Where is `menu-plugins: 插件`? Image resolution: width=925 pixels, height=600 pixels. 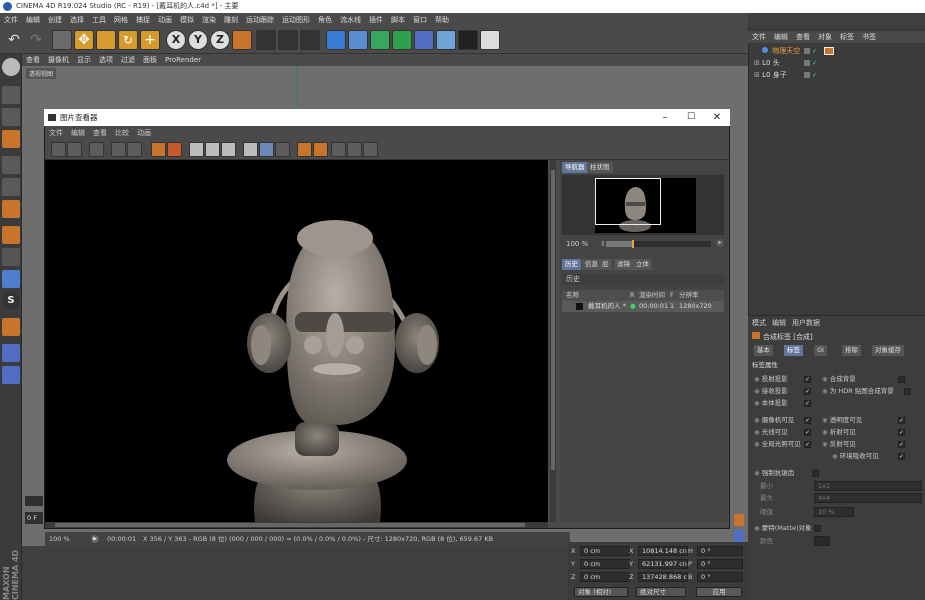 menu-plugins: 插件 is located at coordinates (376, 20).